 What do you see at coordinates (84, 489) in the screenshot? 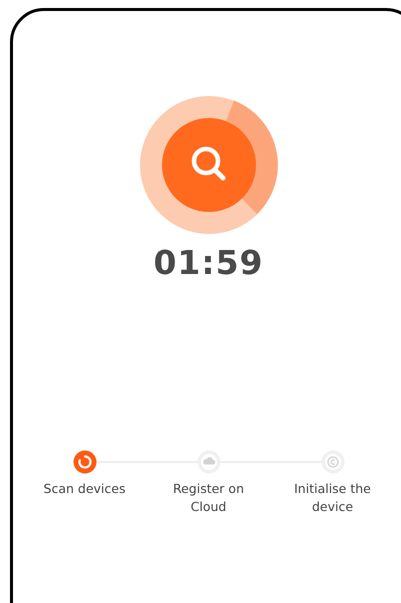
I see `step-label: Scan devices` at bounding box center [84, 489].